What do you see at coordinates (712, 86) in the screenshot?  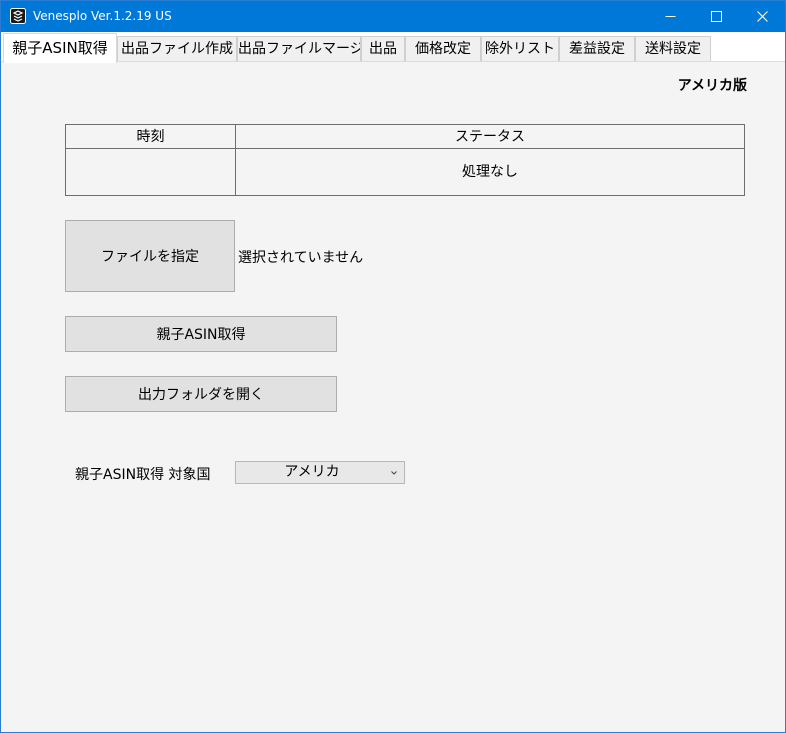 I see `region-label: アメリカ版` at bounding box center [712, 86].